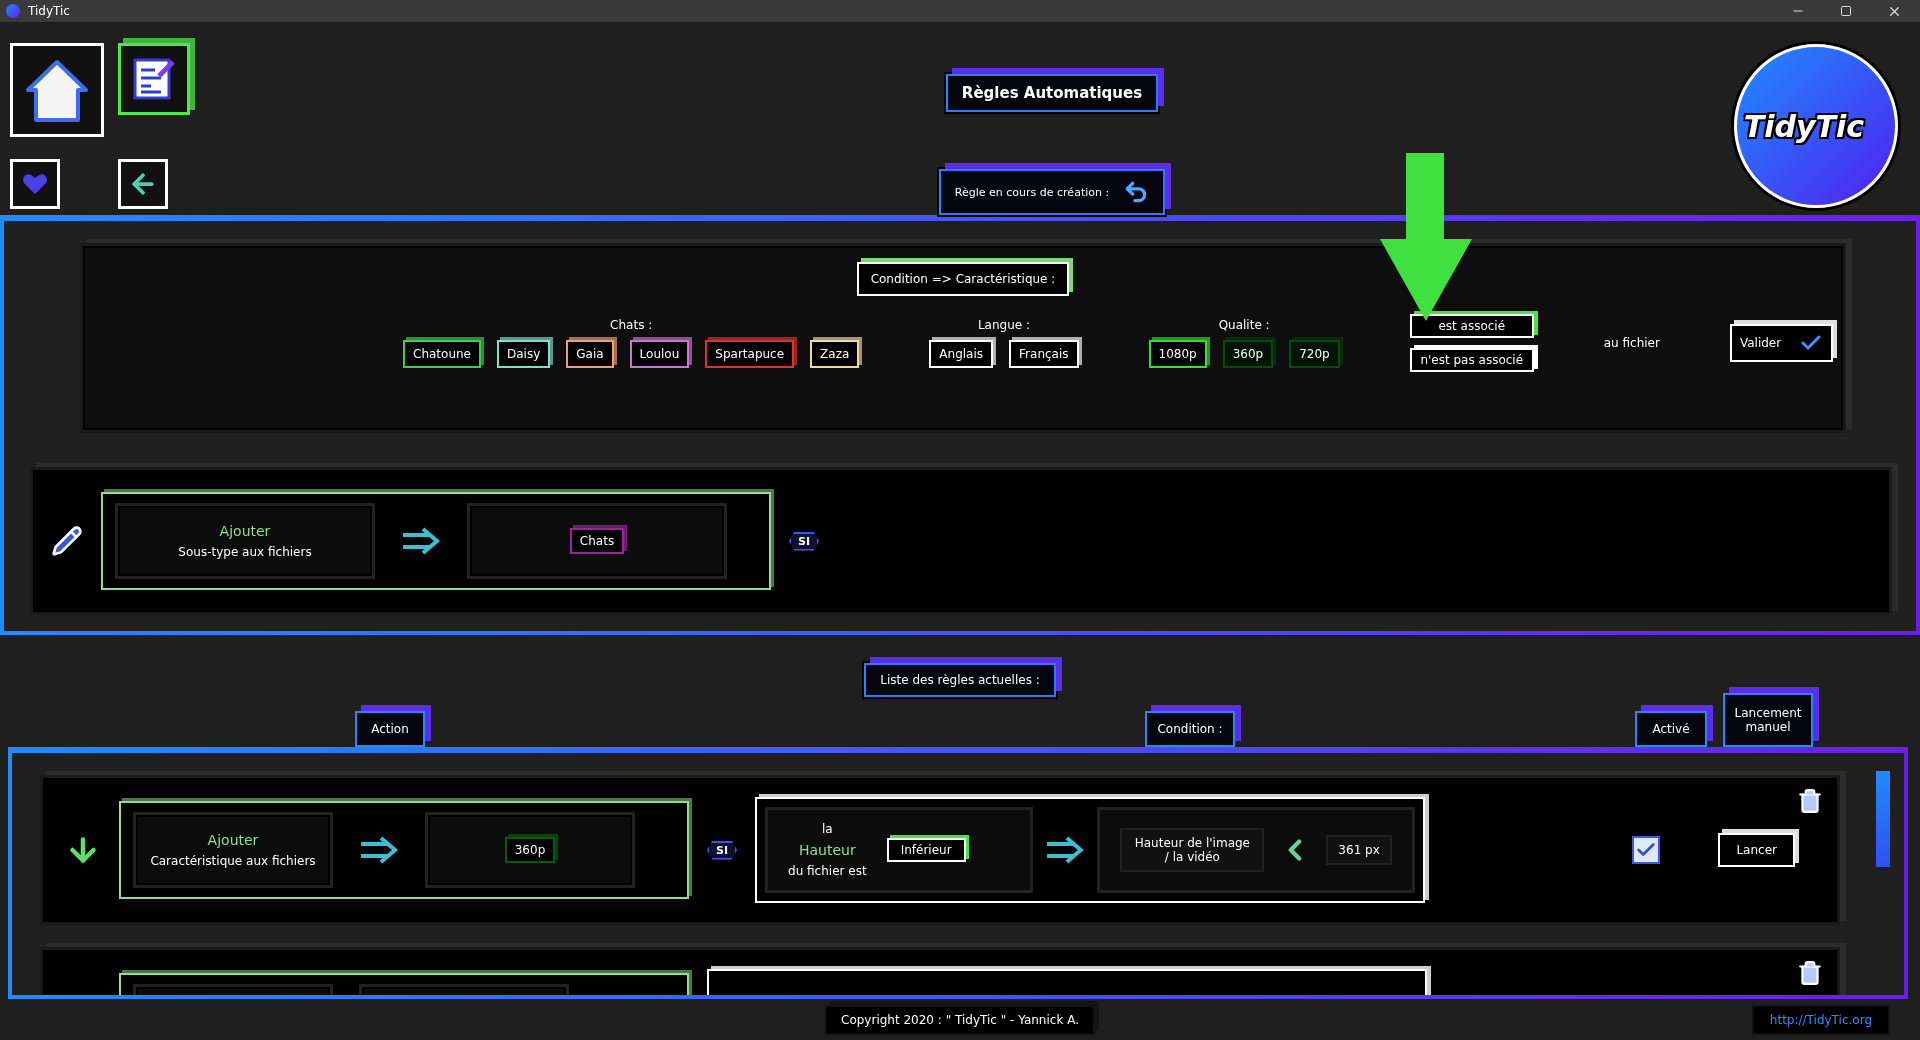 This screenshot has width=1920, height=1040. Describe the element at coordinates (1244, 325) in the screenshot. I see `group-label: Qualite :` at that location.